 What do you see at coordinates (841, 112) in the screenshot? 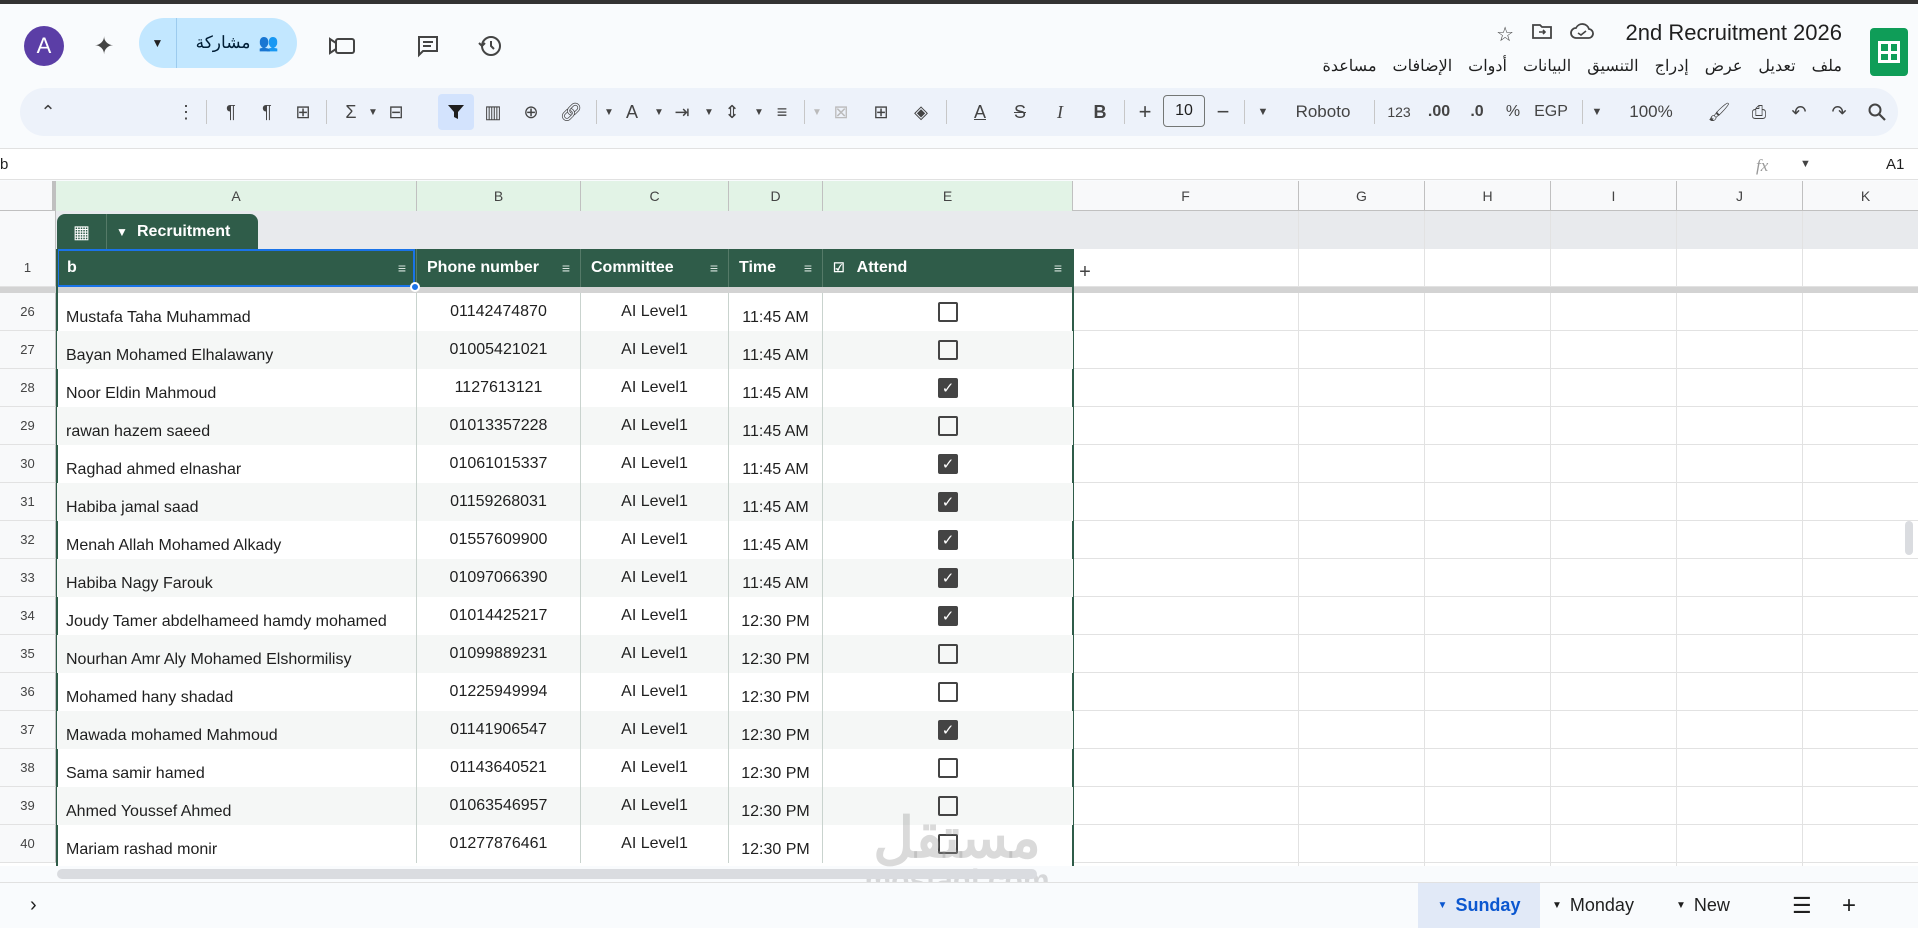
I see `merge-cells-icon: ⊠` at bounding box center [841, 112].